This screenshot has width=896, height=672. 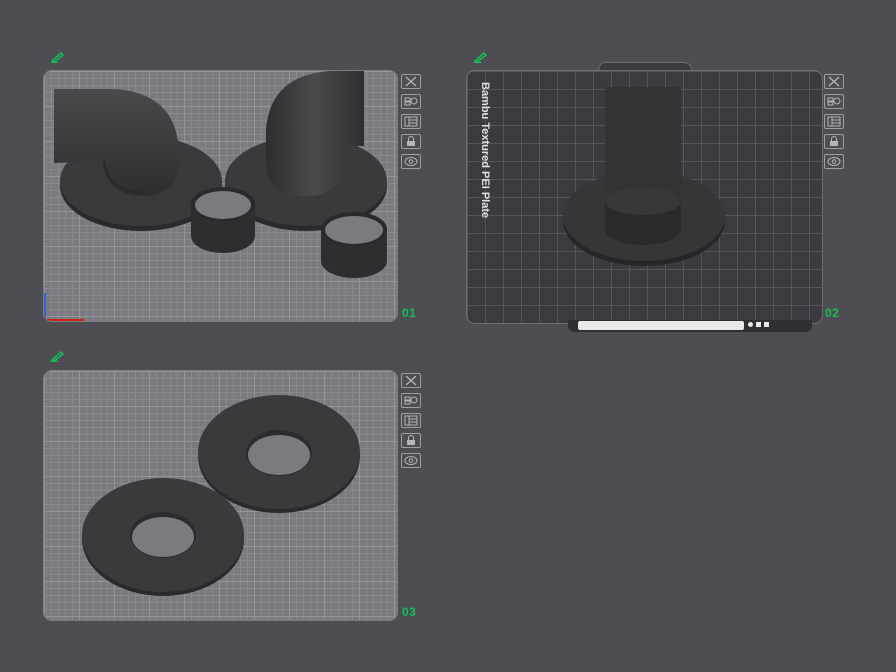 I want to click on part-ring-right, so click(x=354, y=245).